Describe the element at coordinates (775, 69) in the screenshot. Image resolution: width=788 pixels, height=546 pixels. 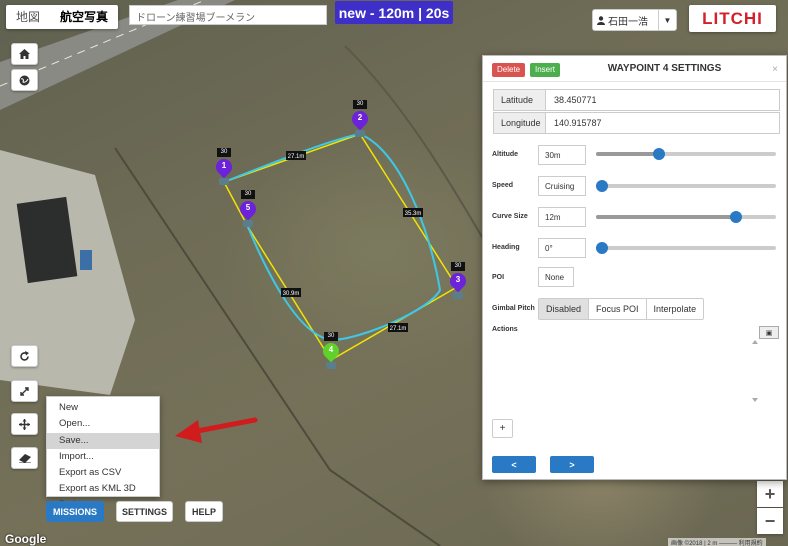
I see `close-icon: ×` at that location.